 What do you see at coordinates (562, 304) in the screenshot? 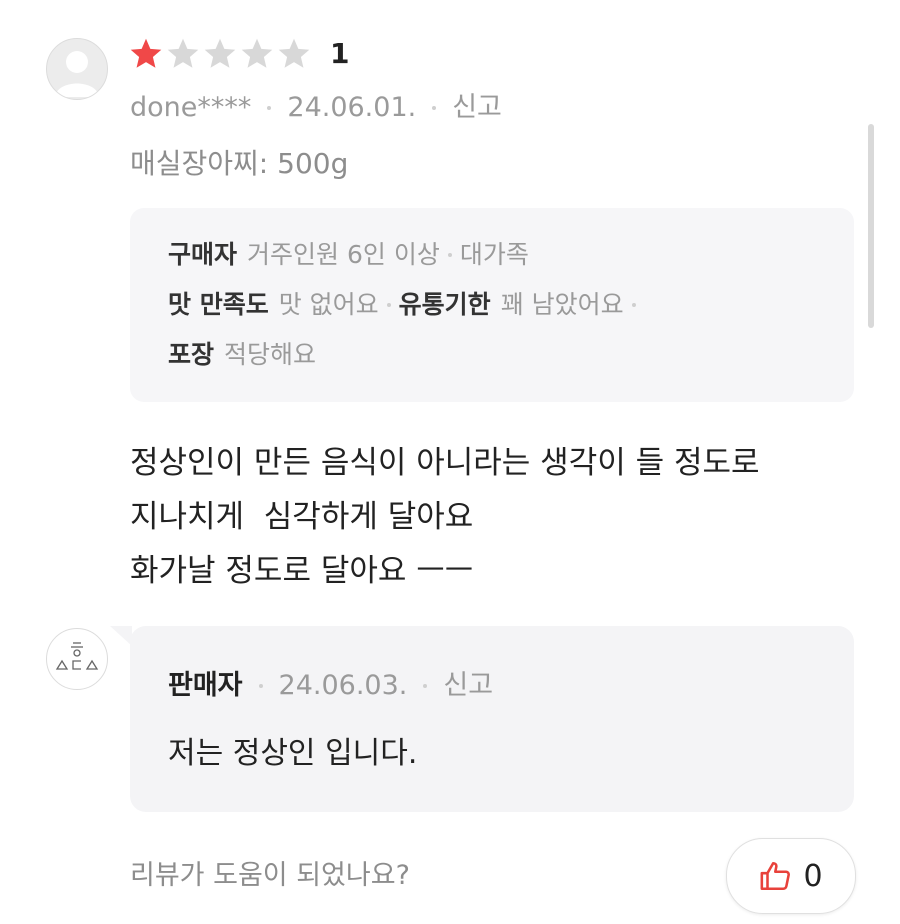
I see `survey-value: 꽤 남았어요` at bounding box center [562, 304].